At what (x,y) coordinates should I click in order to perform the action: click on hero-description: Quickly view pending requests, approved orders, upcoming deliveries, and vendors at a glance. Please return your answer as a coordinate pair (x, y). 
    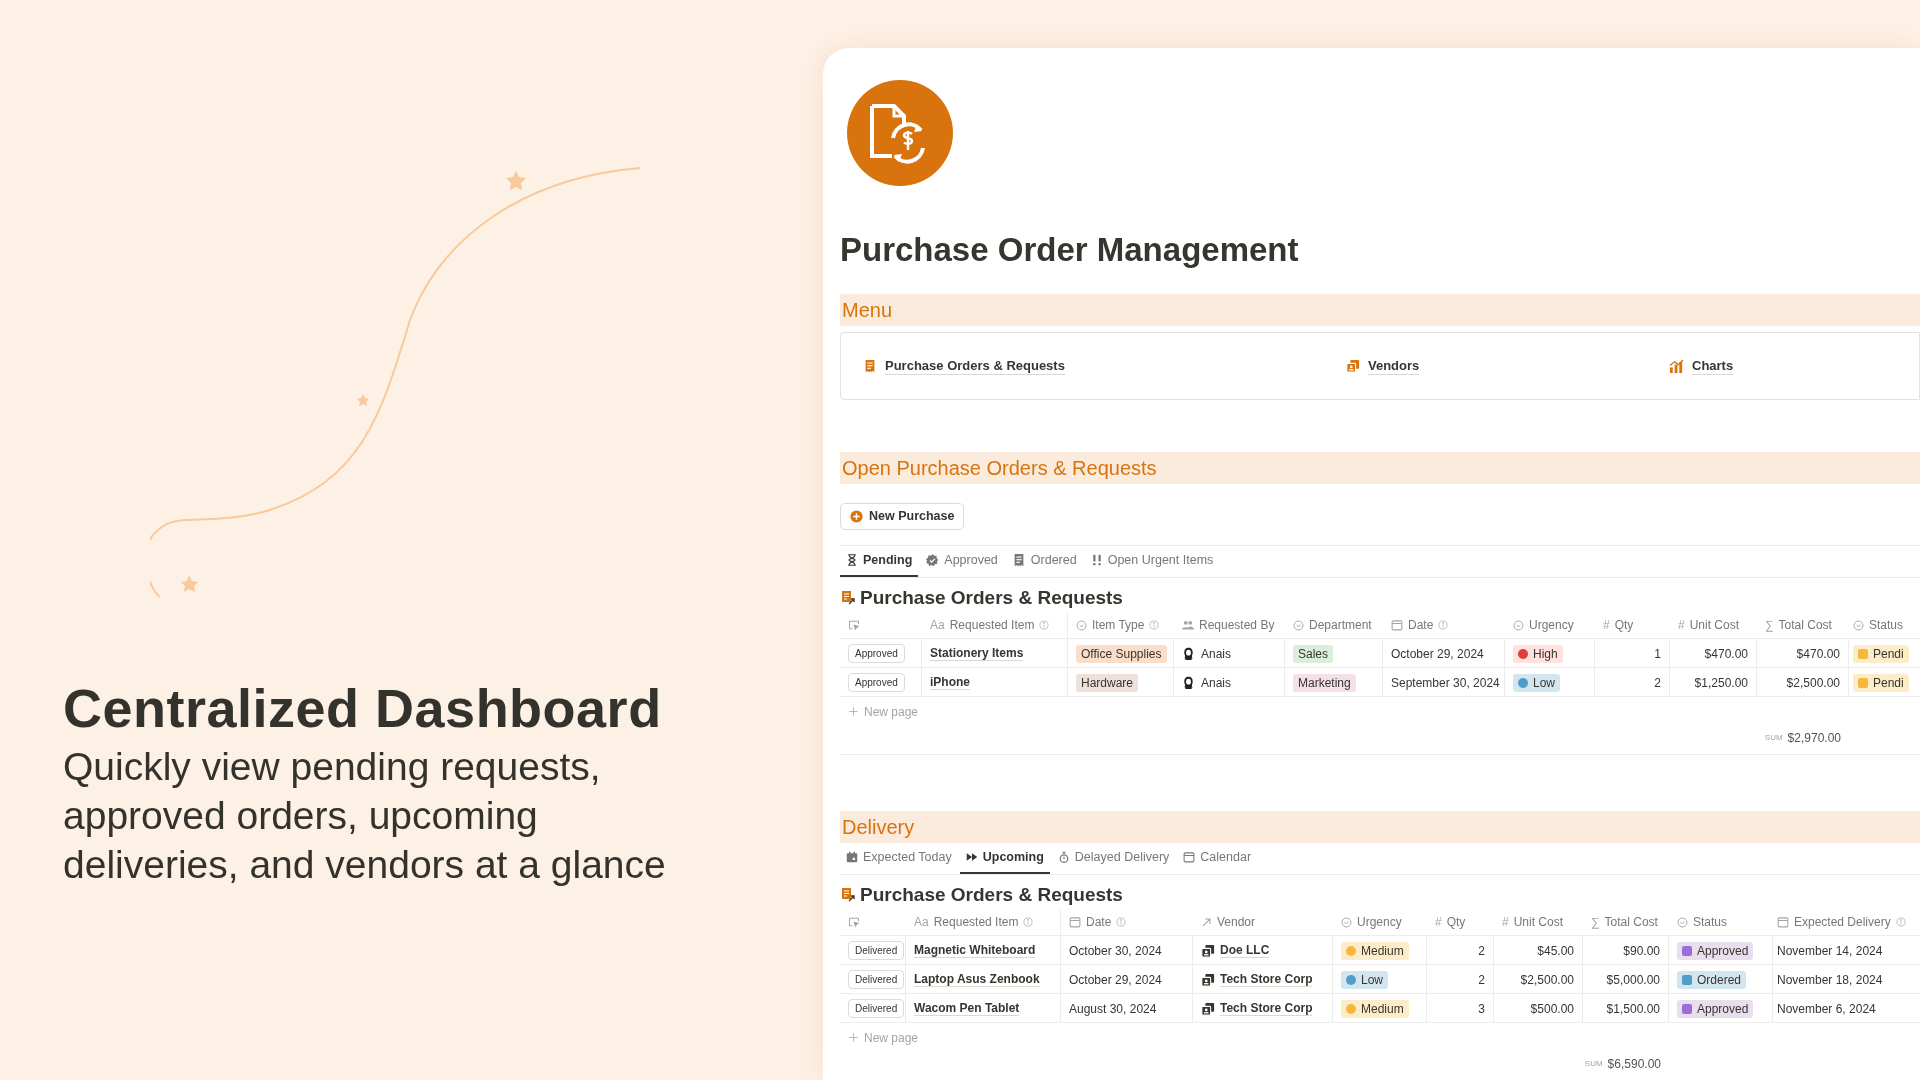
    Looking at the image, I should click on (365, 816).